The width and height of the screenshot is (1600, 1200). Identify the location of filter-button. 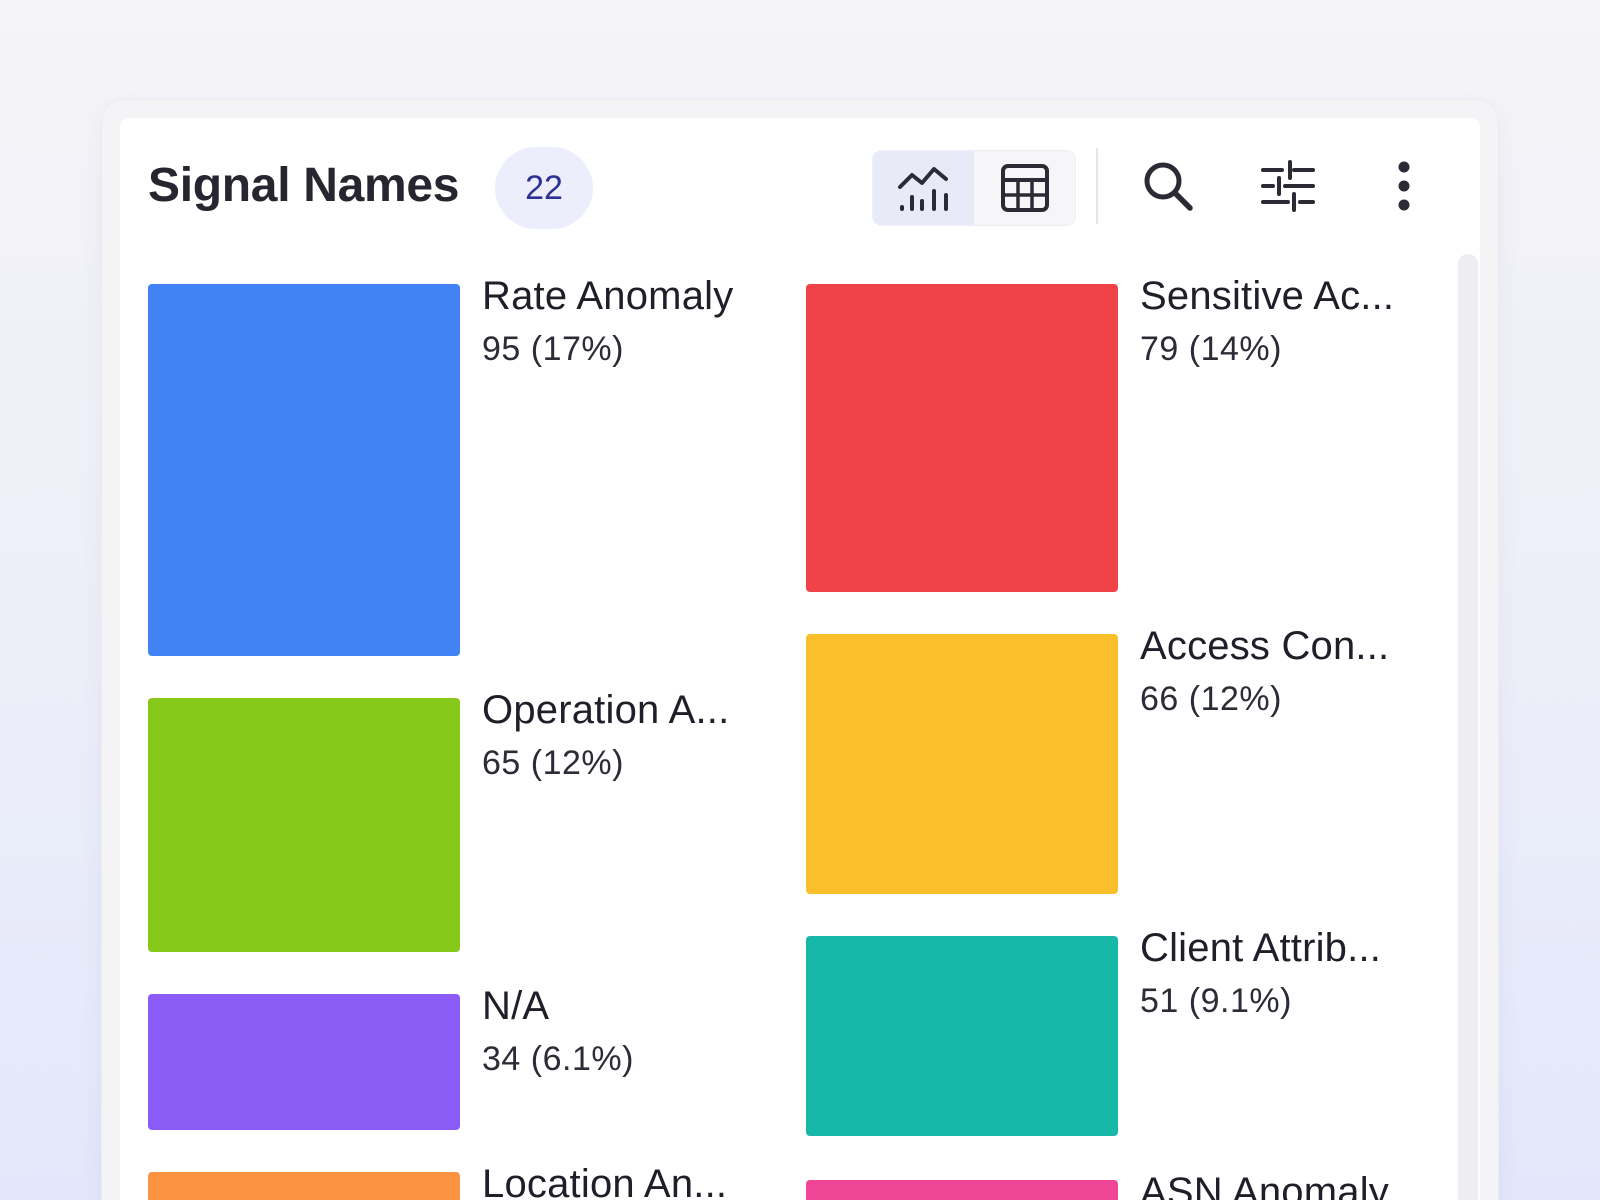
(1288, 186).